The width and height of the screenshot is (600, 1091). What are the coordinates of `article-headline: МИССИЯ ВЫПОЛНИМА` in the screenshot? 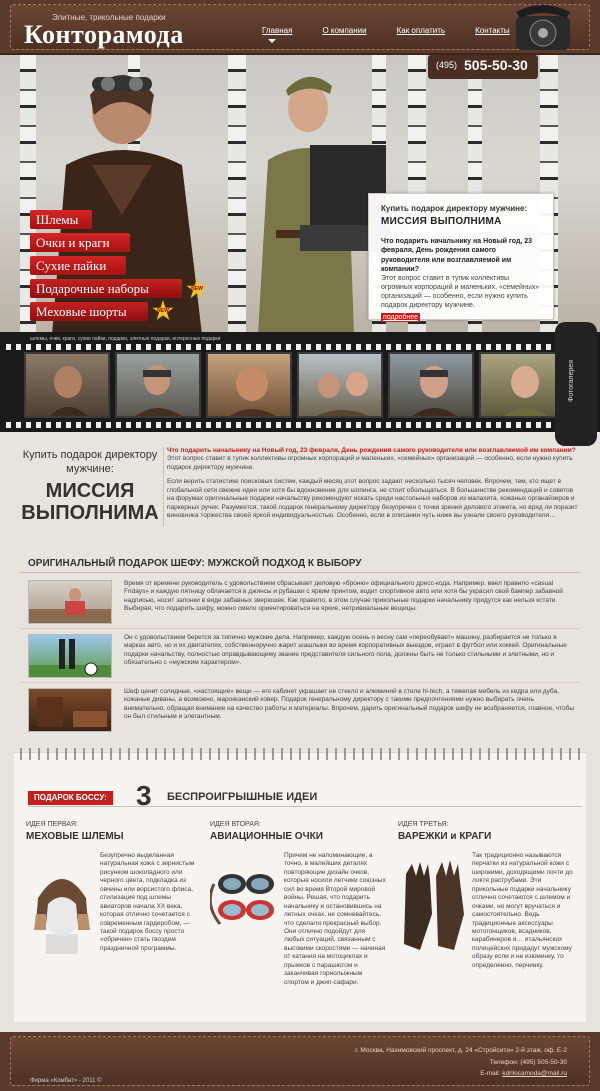 It's located at (90, 501).